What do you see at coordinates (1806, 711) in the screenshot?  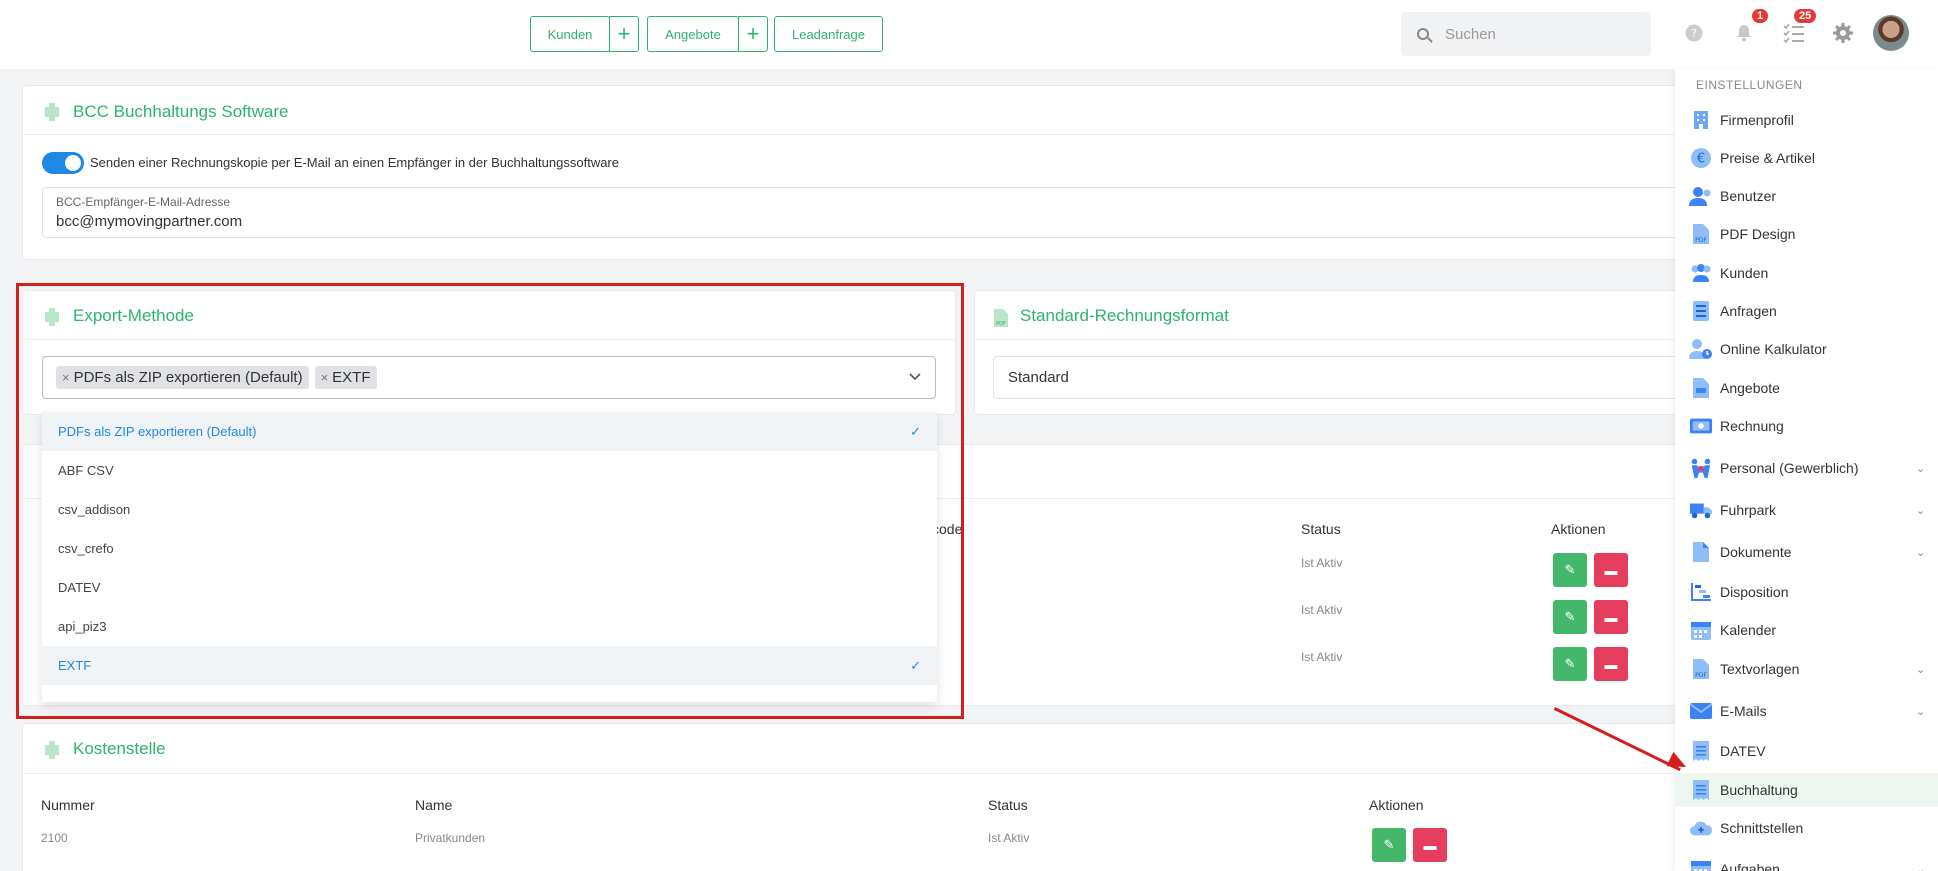 I see `sidebar-item-e-mails: E-Mails ⌄` at bounding box center [1806, 711].